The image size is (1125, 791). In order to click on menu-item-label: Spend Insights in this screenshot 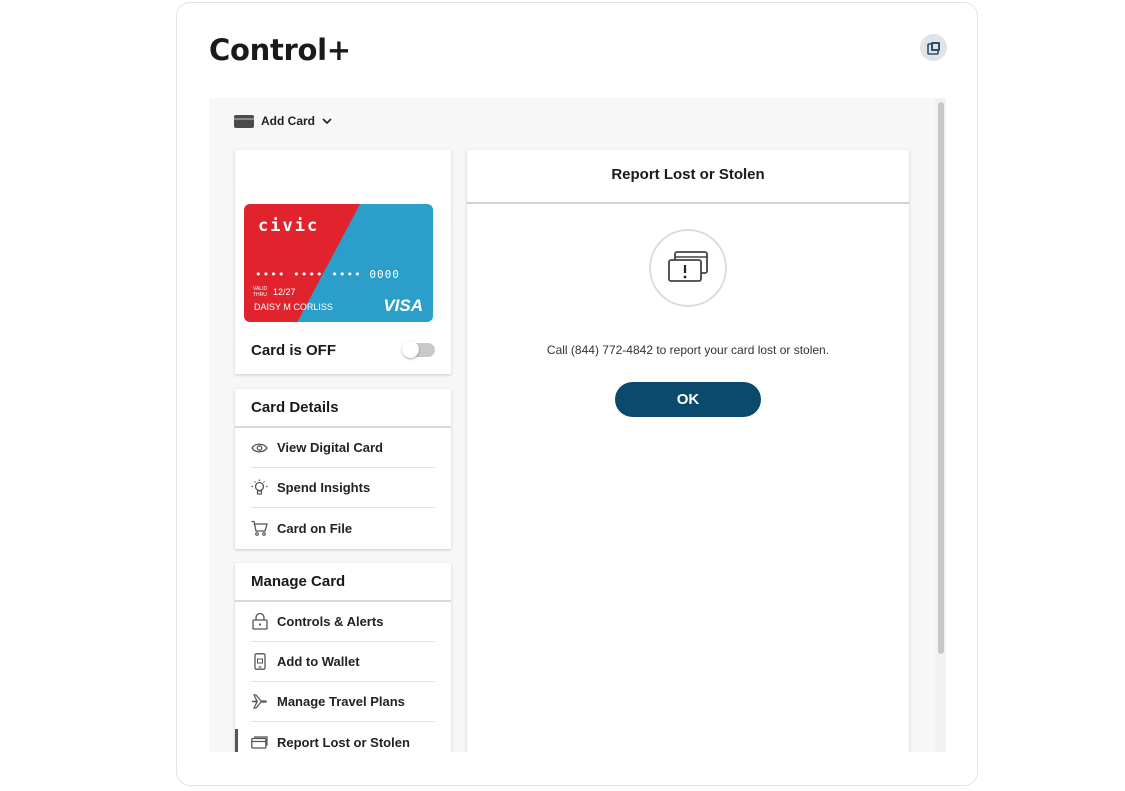, I will do `click(324, 487)`.